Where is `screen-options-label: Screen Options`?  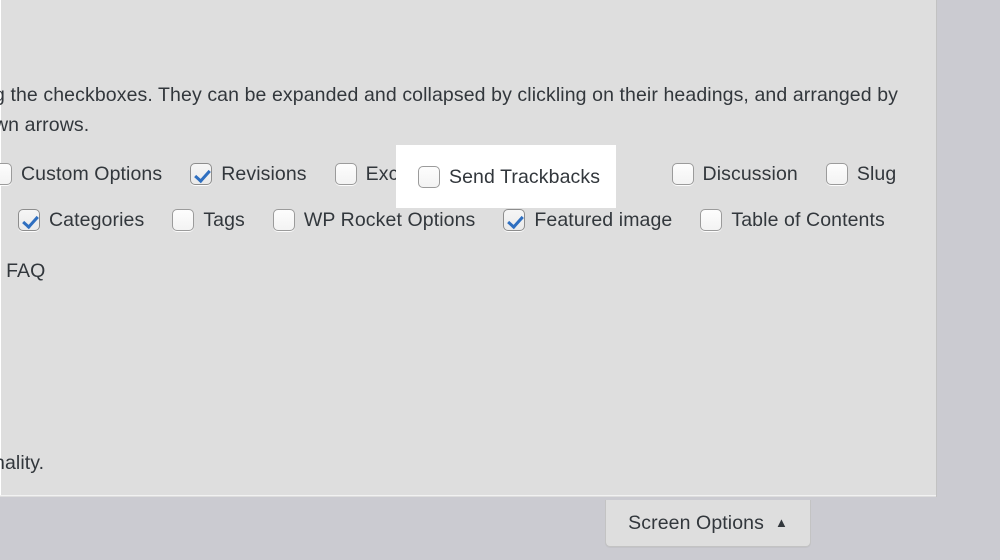 screen-options-label: Screen Options is located at coordinates (696, 522).